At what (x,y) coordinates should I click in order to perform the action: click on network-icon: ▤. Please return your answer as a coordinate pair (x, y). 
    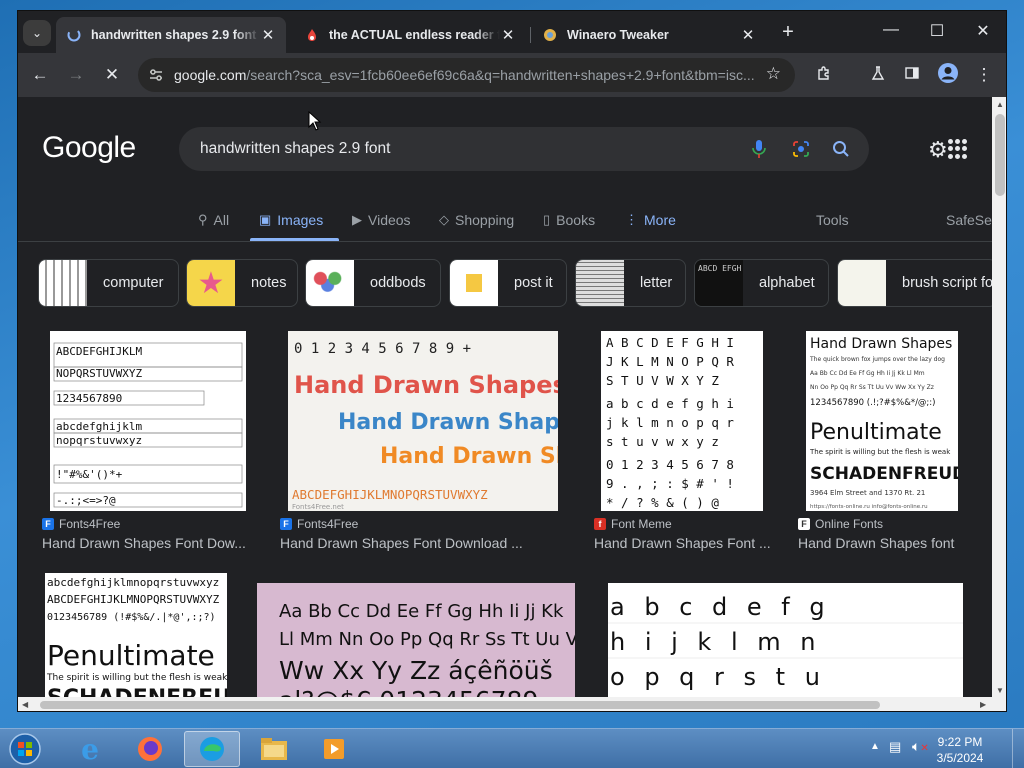
    Looking at the image, I should click on (895, 747).